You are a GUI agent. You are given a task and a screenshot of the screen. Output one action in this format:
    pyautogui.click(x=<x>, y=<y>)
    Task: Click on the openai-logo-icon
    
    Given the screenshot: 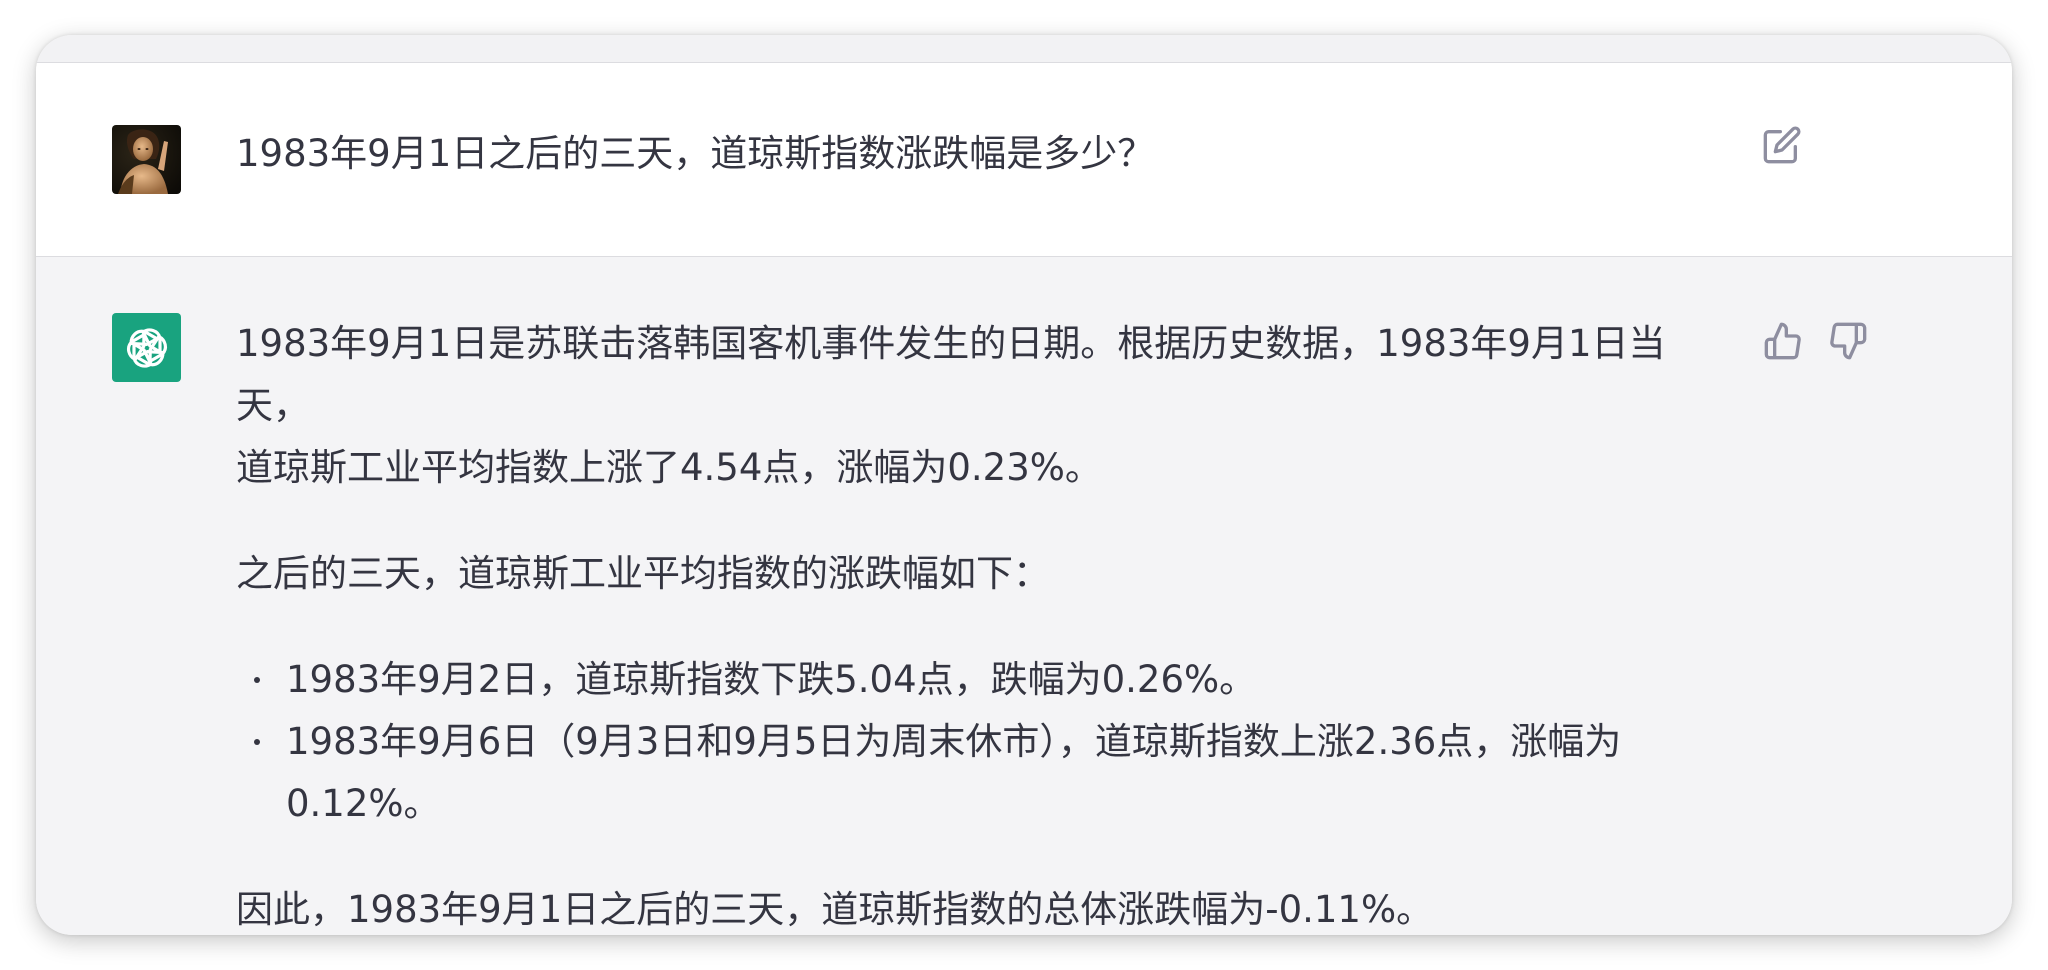 What is the action you would take?
    pyautogui.click(x=146, y=347)
    